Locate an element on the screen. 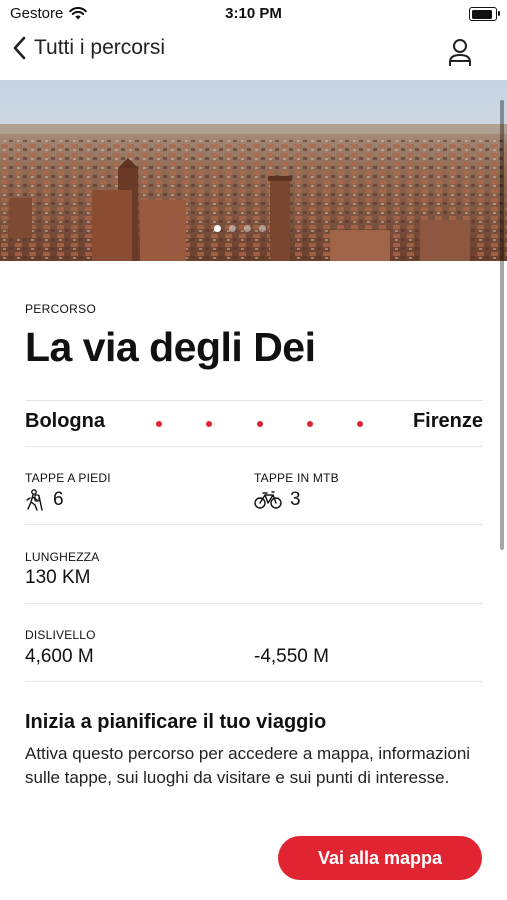 The height and width of the screenshot is (900, 507). elevation-gain-value: 4,600 M is located at coordinates (59, 656).